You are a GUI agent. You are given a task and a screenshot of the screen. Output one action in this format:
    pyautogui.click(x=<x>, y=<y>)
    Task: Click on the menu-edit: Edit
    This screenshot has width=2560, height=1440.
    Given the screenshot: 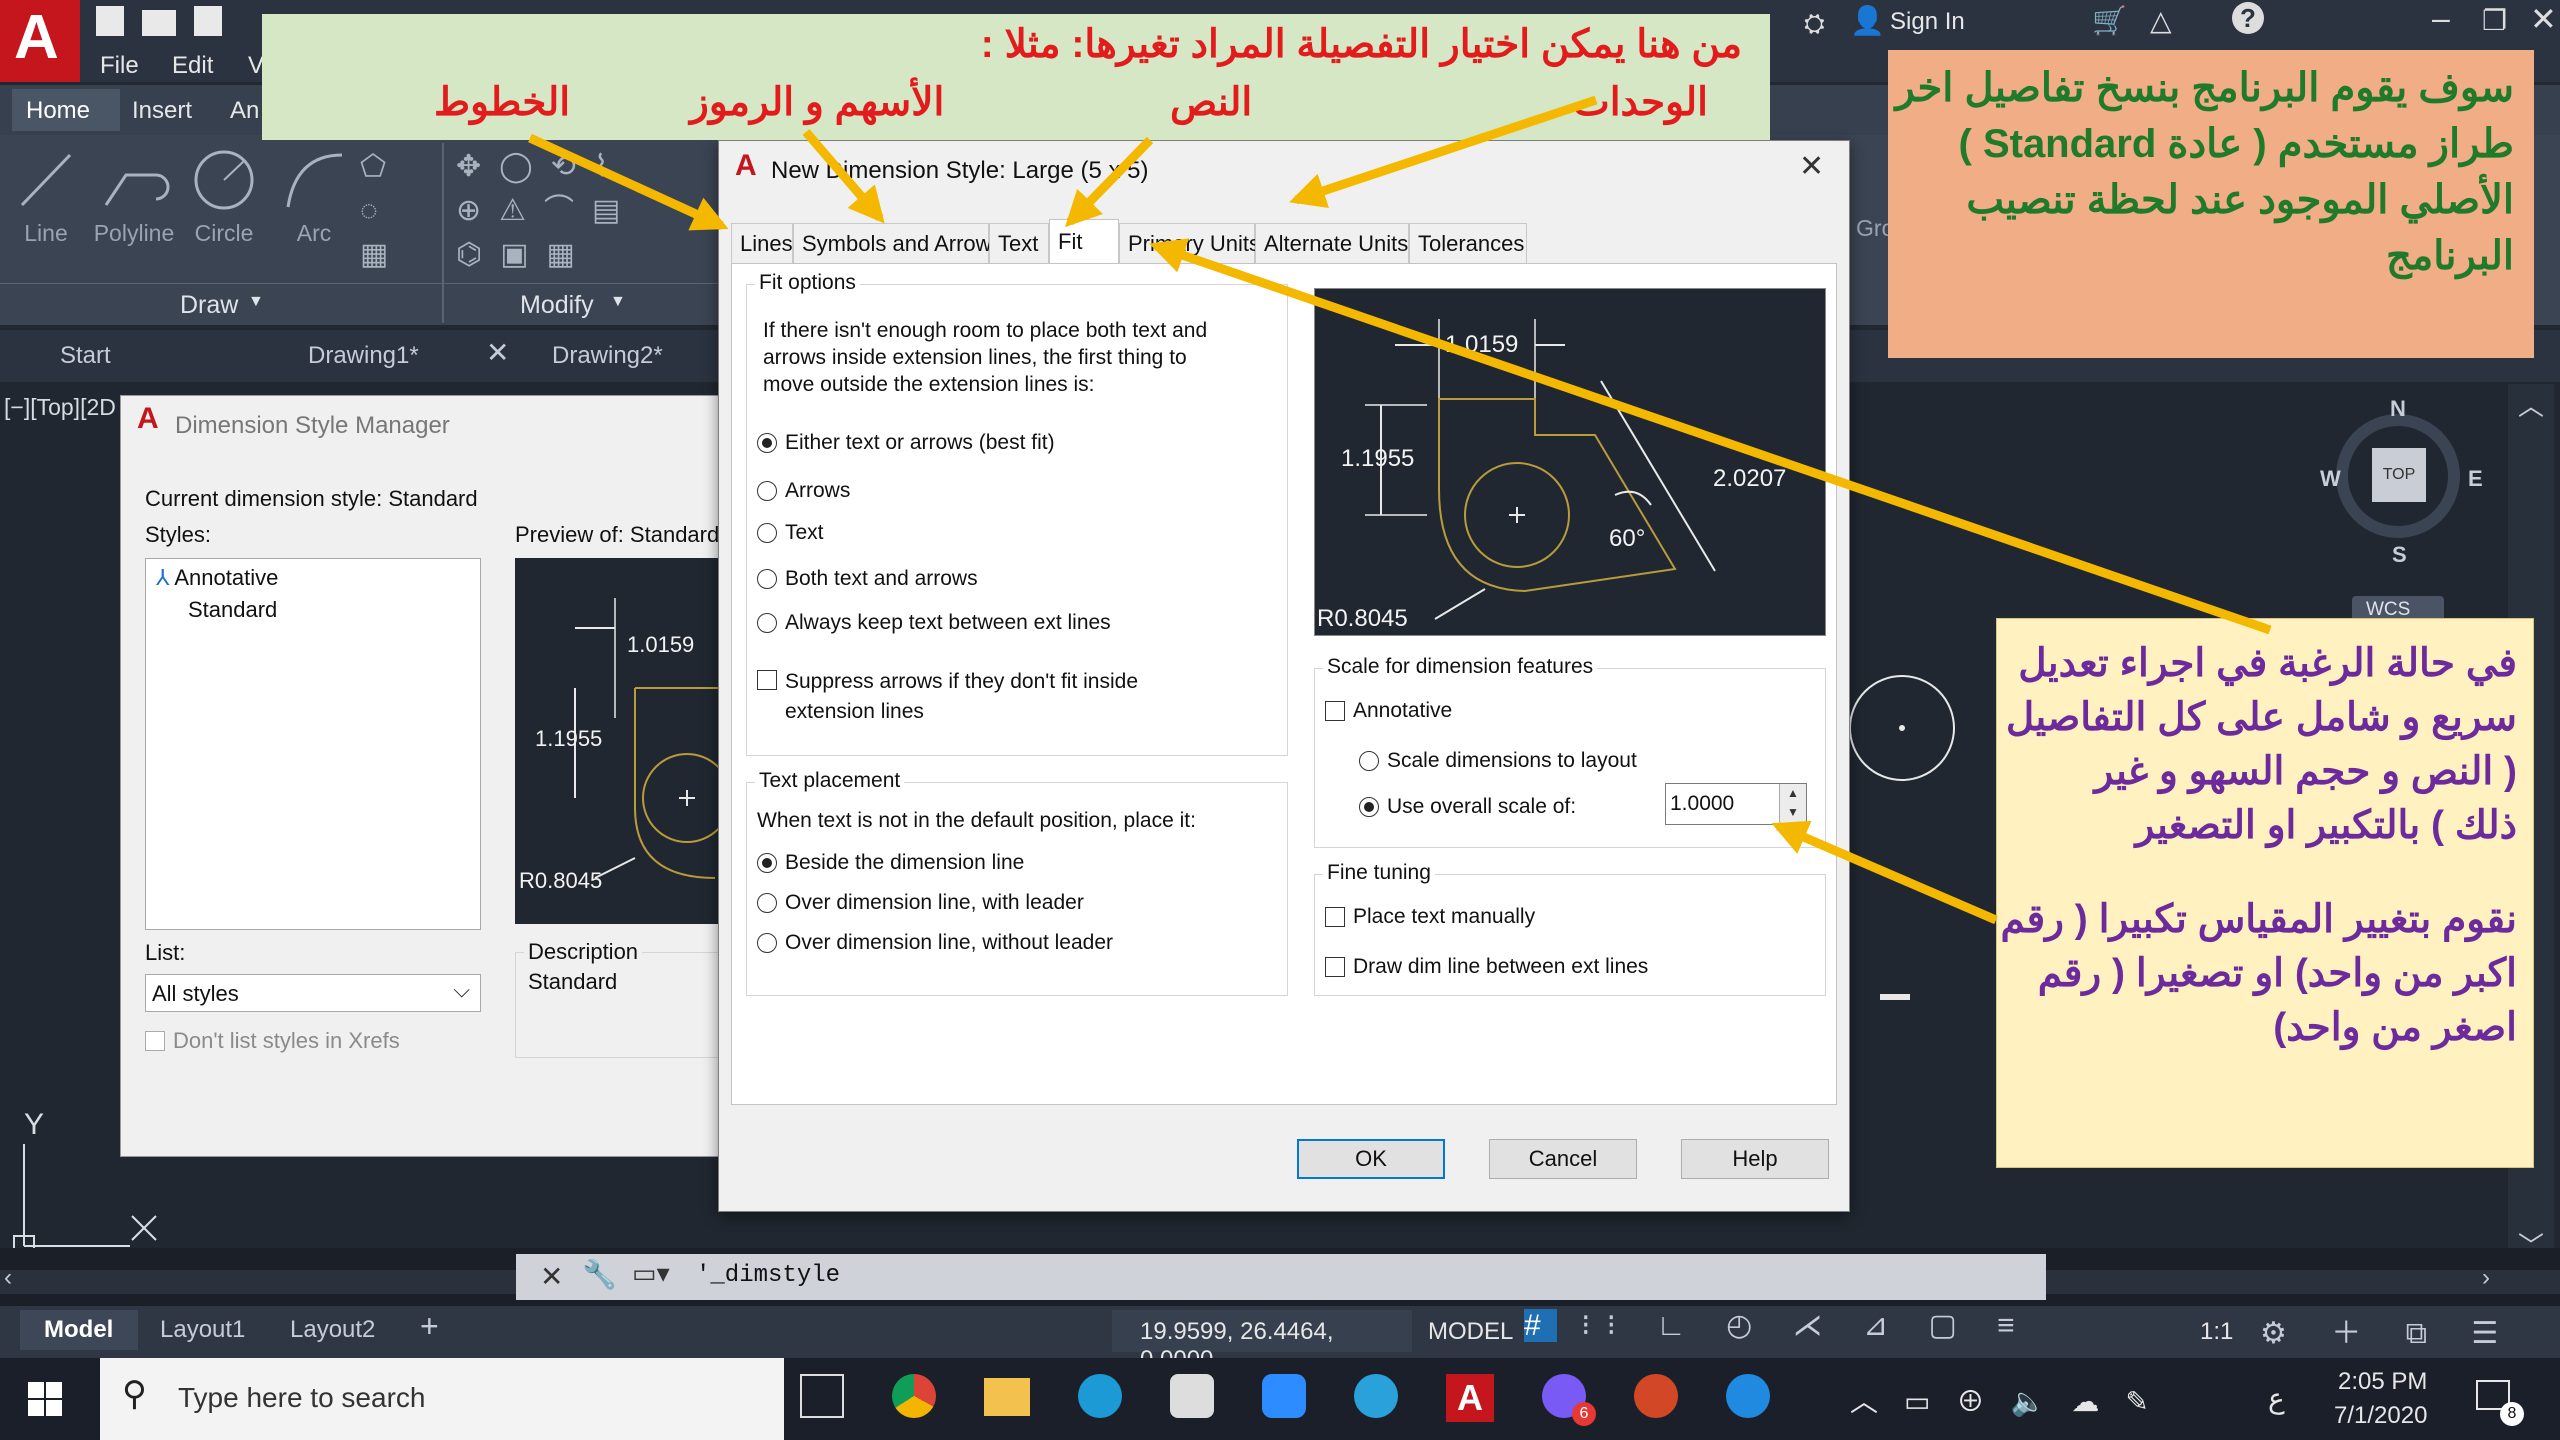 What is the action you would take?
    pyautogui.click(x=192, y=66)
    